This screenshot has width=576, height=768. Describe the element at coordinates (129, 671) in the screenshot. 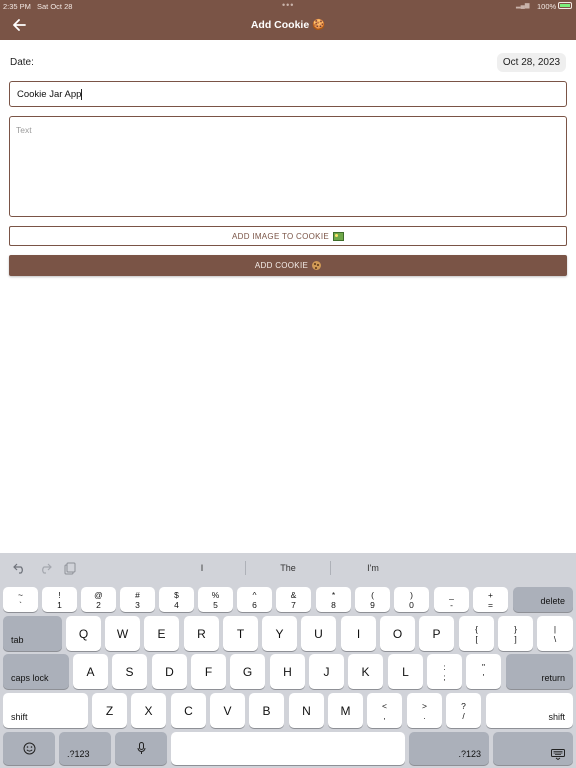

I see `key-s: S` at that location.